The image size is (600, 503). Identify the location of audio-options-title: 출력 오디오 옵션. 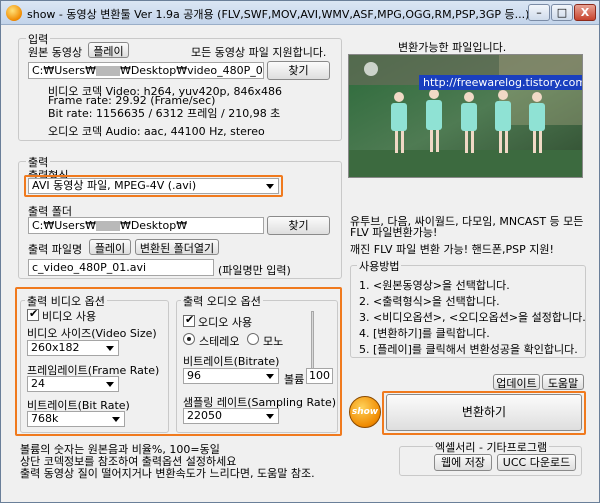
(222, 301).